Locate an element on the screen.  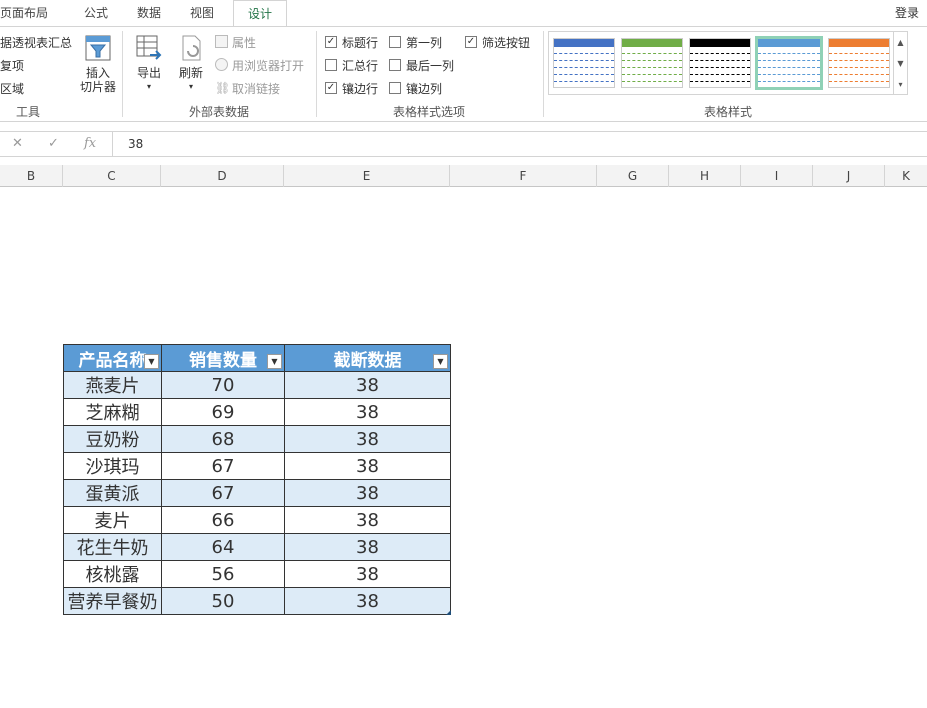
table-row: 核桃露 56 38 is located at coordinates (257, 574).